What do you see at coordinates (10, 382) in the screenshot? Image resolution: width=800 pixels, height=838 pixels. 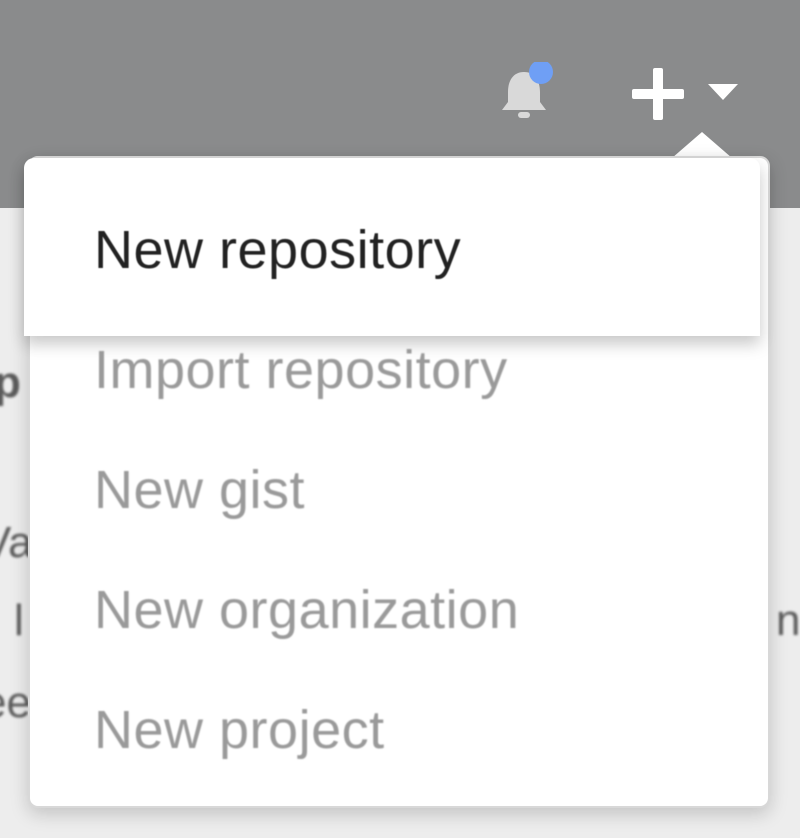 I see `bg-fragment: p` at bounding box center [10, 382].